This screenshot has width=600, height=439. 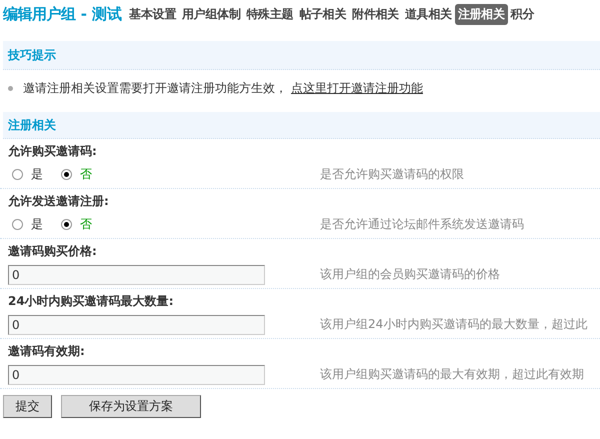 What do you see at coordinates (59, 201) in the screenshot?
I see `setting-label: 允许发送邀请注册:` at bounding box center [59, 201].